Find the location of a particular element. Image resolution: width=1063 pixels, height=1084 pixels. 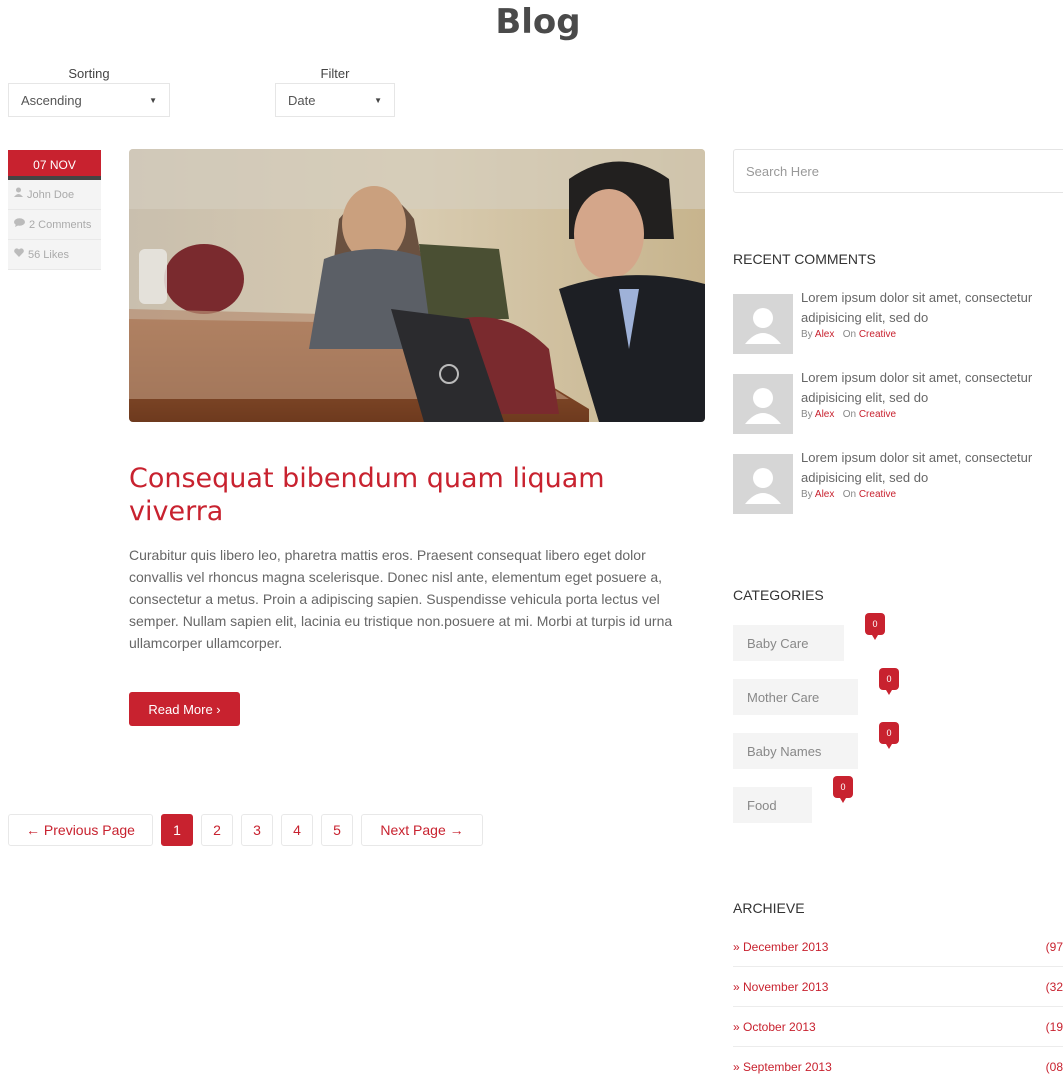

pagination: ← Previous Page 1 2 3 4 5 Next Page → is located at coordinates (245, 830).